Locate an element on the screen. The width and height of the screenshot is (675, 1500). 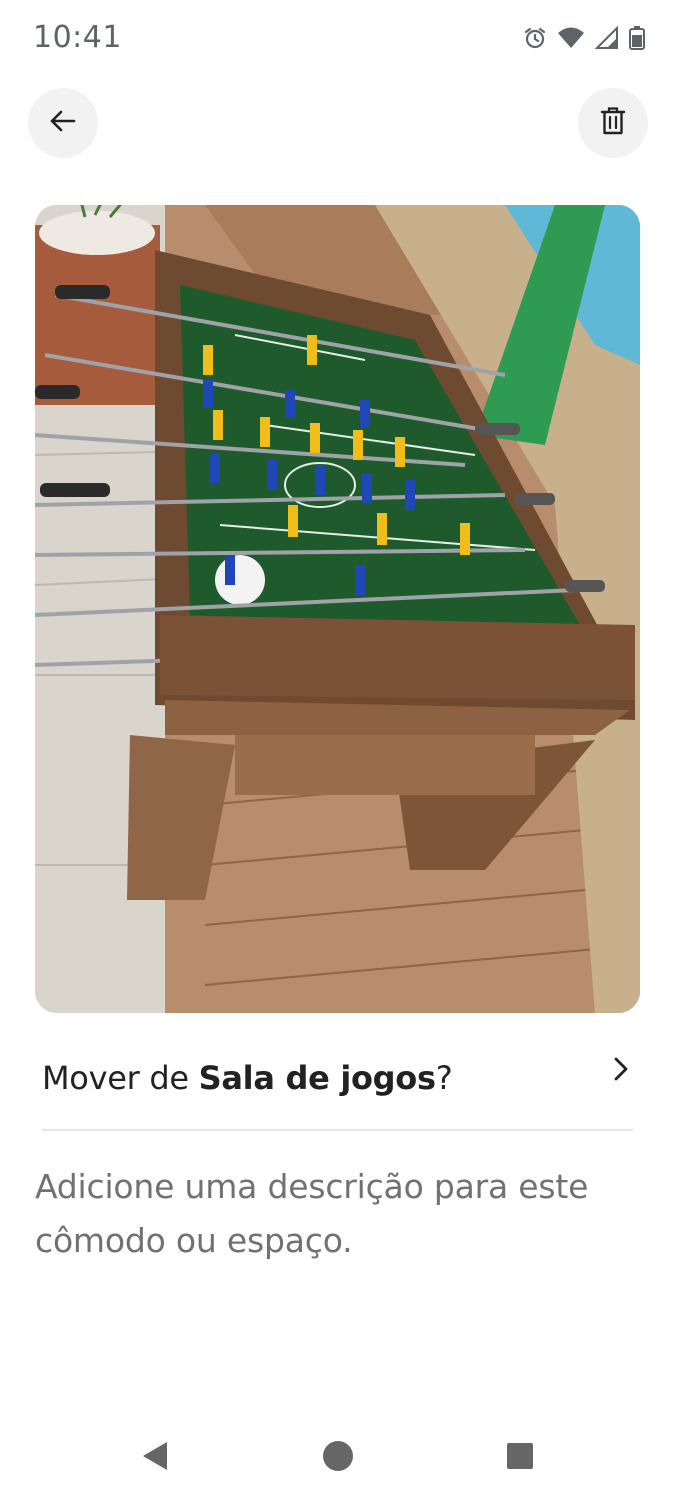
status-time: 10:41 is located at coordinates (77, 37).